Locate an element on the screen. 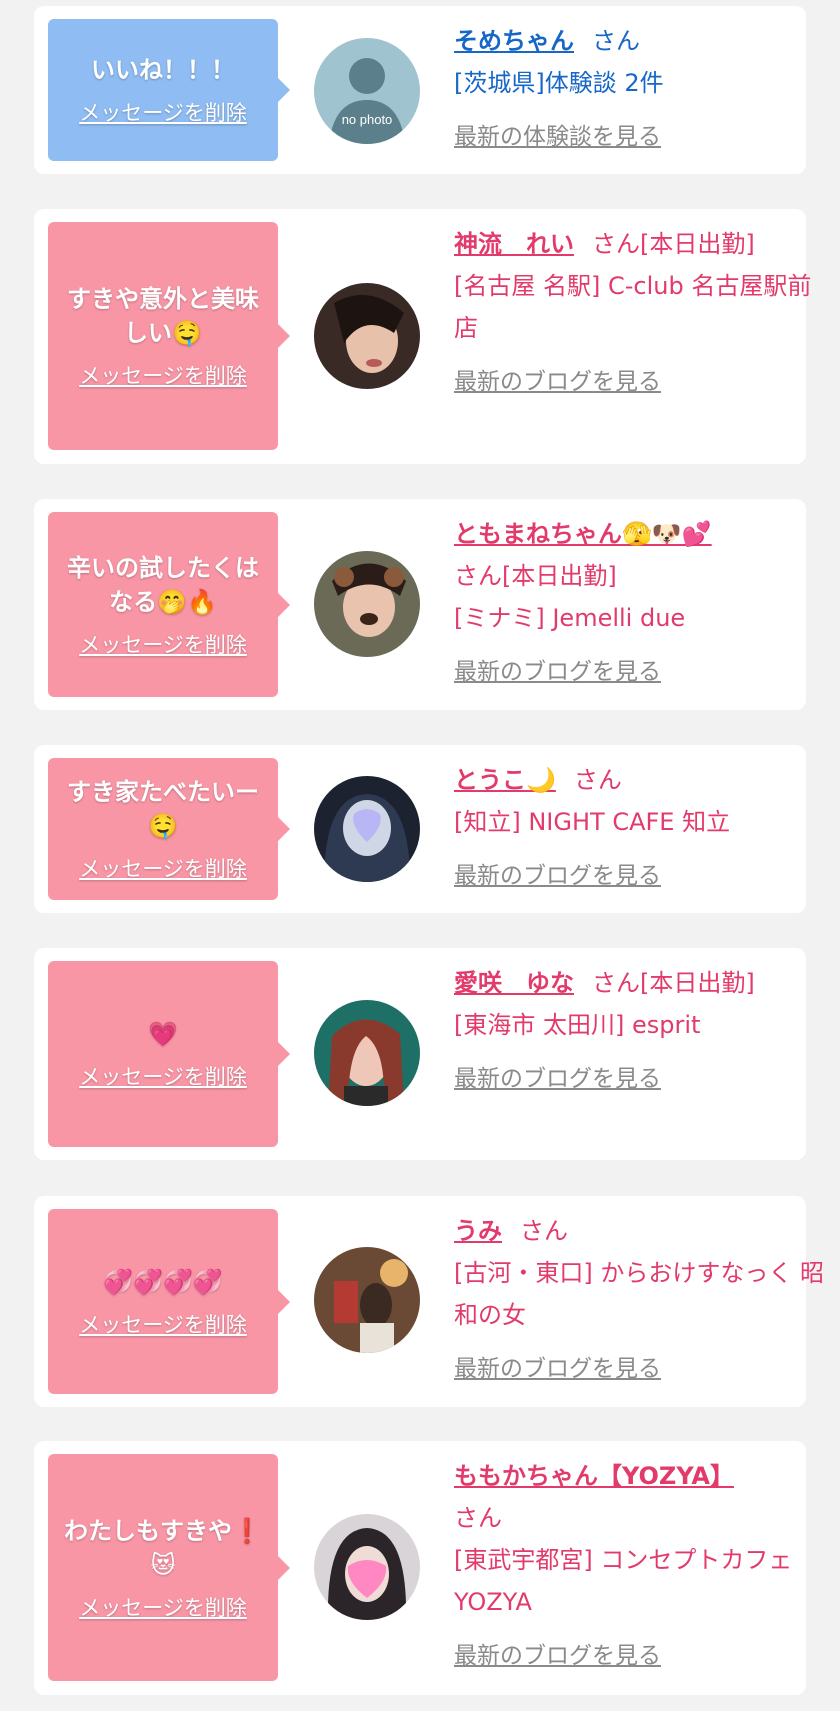 Image resolution: width=840 pixels, height=1711 pixels. message-text: すき家たべたいー🤤 is located at coordinates (163, 809).